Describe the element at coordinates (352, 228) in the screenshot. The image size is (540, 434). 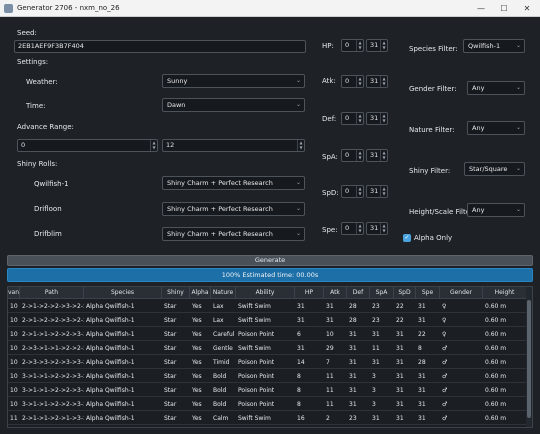
I see `spe-min-spin: 0 ▲ ▼` at that location.